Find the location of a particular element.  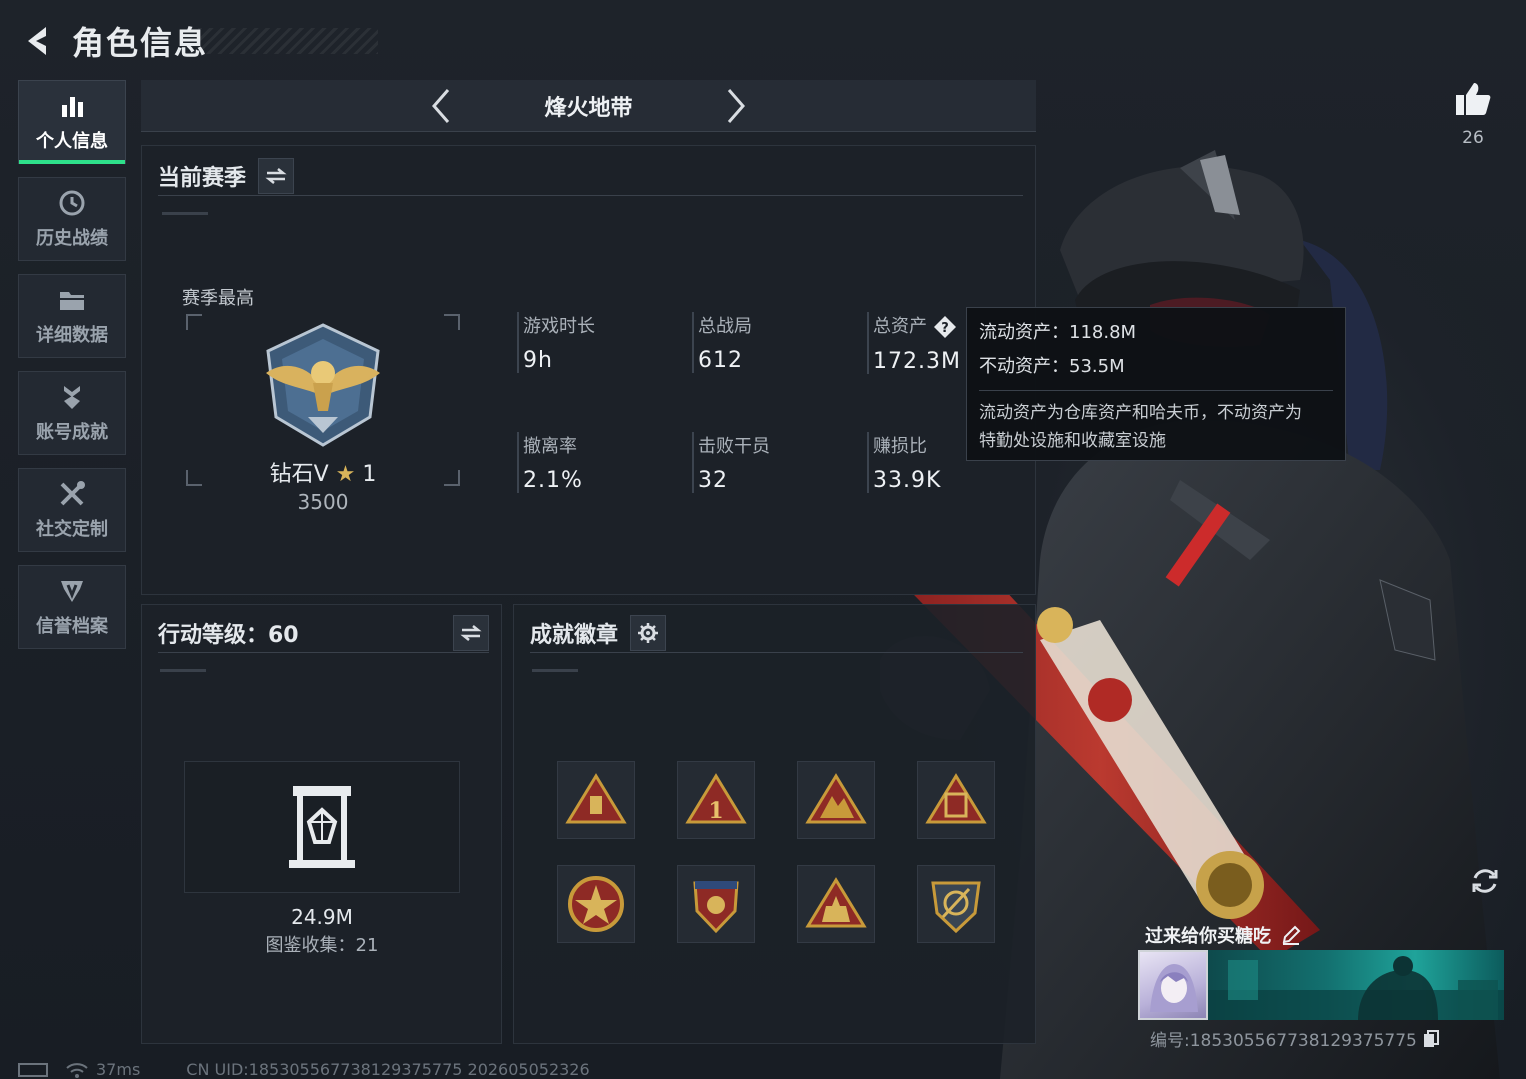

stat-label: 总战局 is located at coordinates (725, 326).